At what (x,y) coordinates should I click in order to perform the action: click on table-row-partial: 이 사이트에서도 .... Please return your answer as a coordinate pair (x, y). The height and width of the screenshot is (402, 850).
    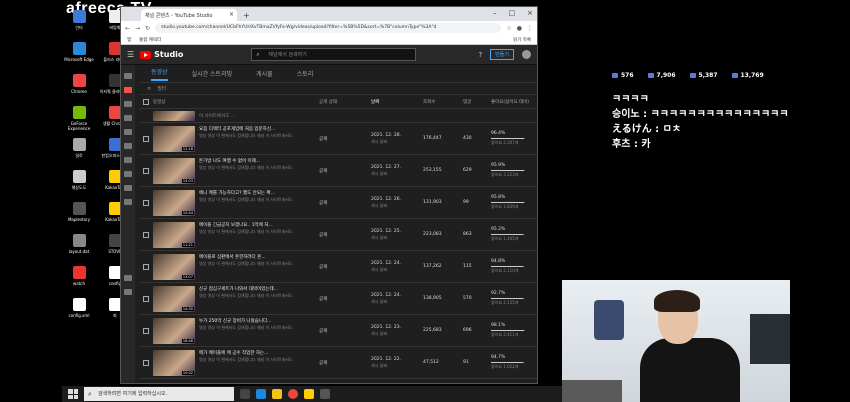
    Looking at the image, I should click on (338, 116).